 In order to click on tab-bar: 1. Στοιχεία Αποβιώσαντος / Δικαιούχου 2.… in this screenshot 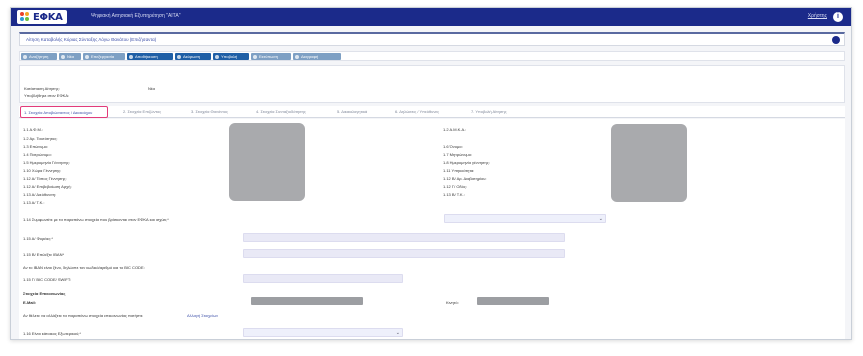, I will do `click(432, 112)`.